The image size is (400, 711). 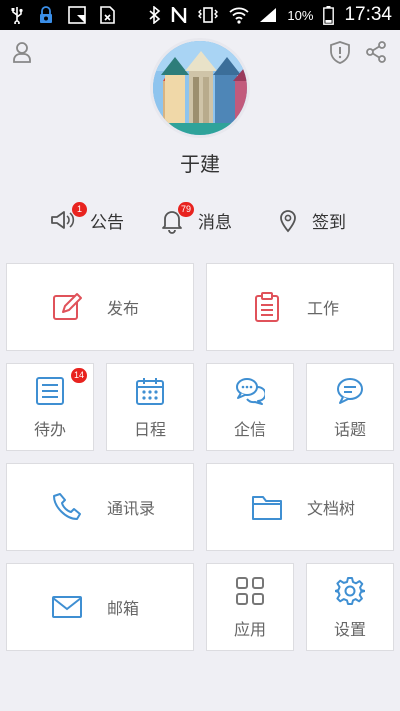 What do you see at coordinates (215, 222) in the screenshot?
I see `messages-label: 消息` at bounding box center [215, 222].